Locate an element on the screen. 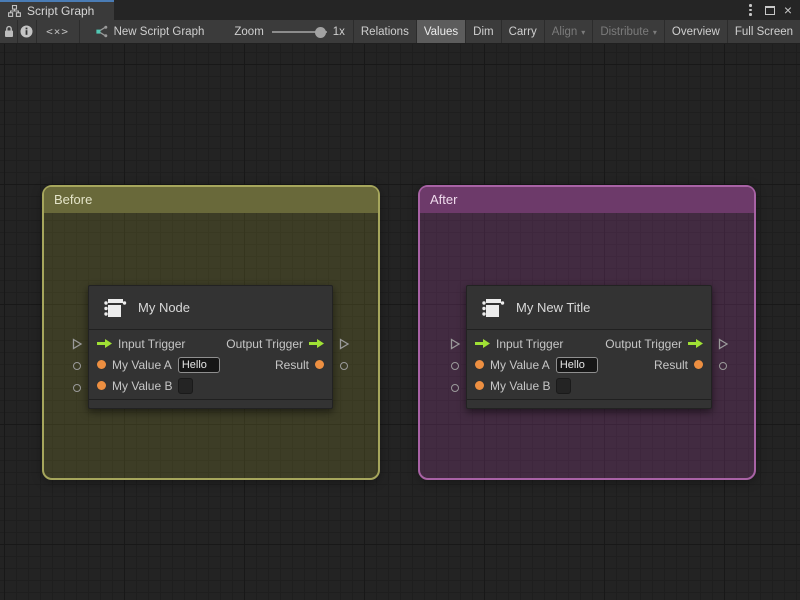  graph-hierarchy-icon is located at coordinates (14, 11).